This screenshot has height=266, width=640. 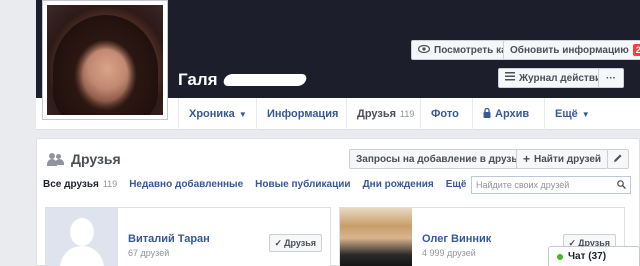 What do you see at coordinates (300, 243) in the screenshot?
I see `friends-status-label: Друзья` at bounding box center [300, 243].